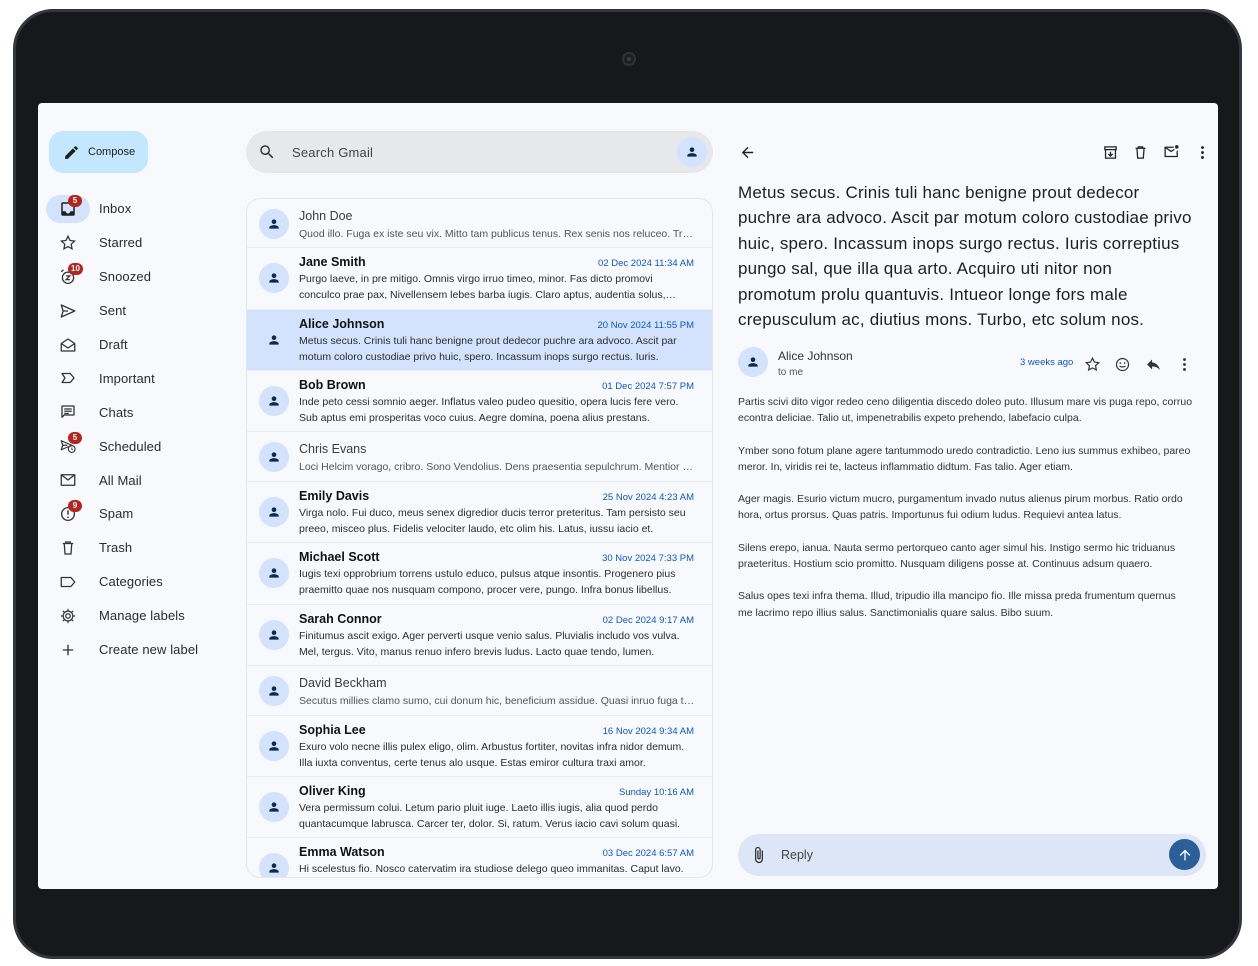 Image resolution: width=1258 pixels, height=966 pixels. What do you see at coordinates (75, 200) in the screenshot?
I see `count-badge: 5` at bounding box center [75, 200].